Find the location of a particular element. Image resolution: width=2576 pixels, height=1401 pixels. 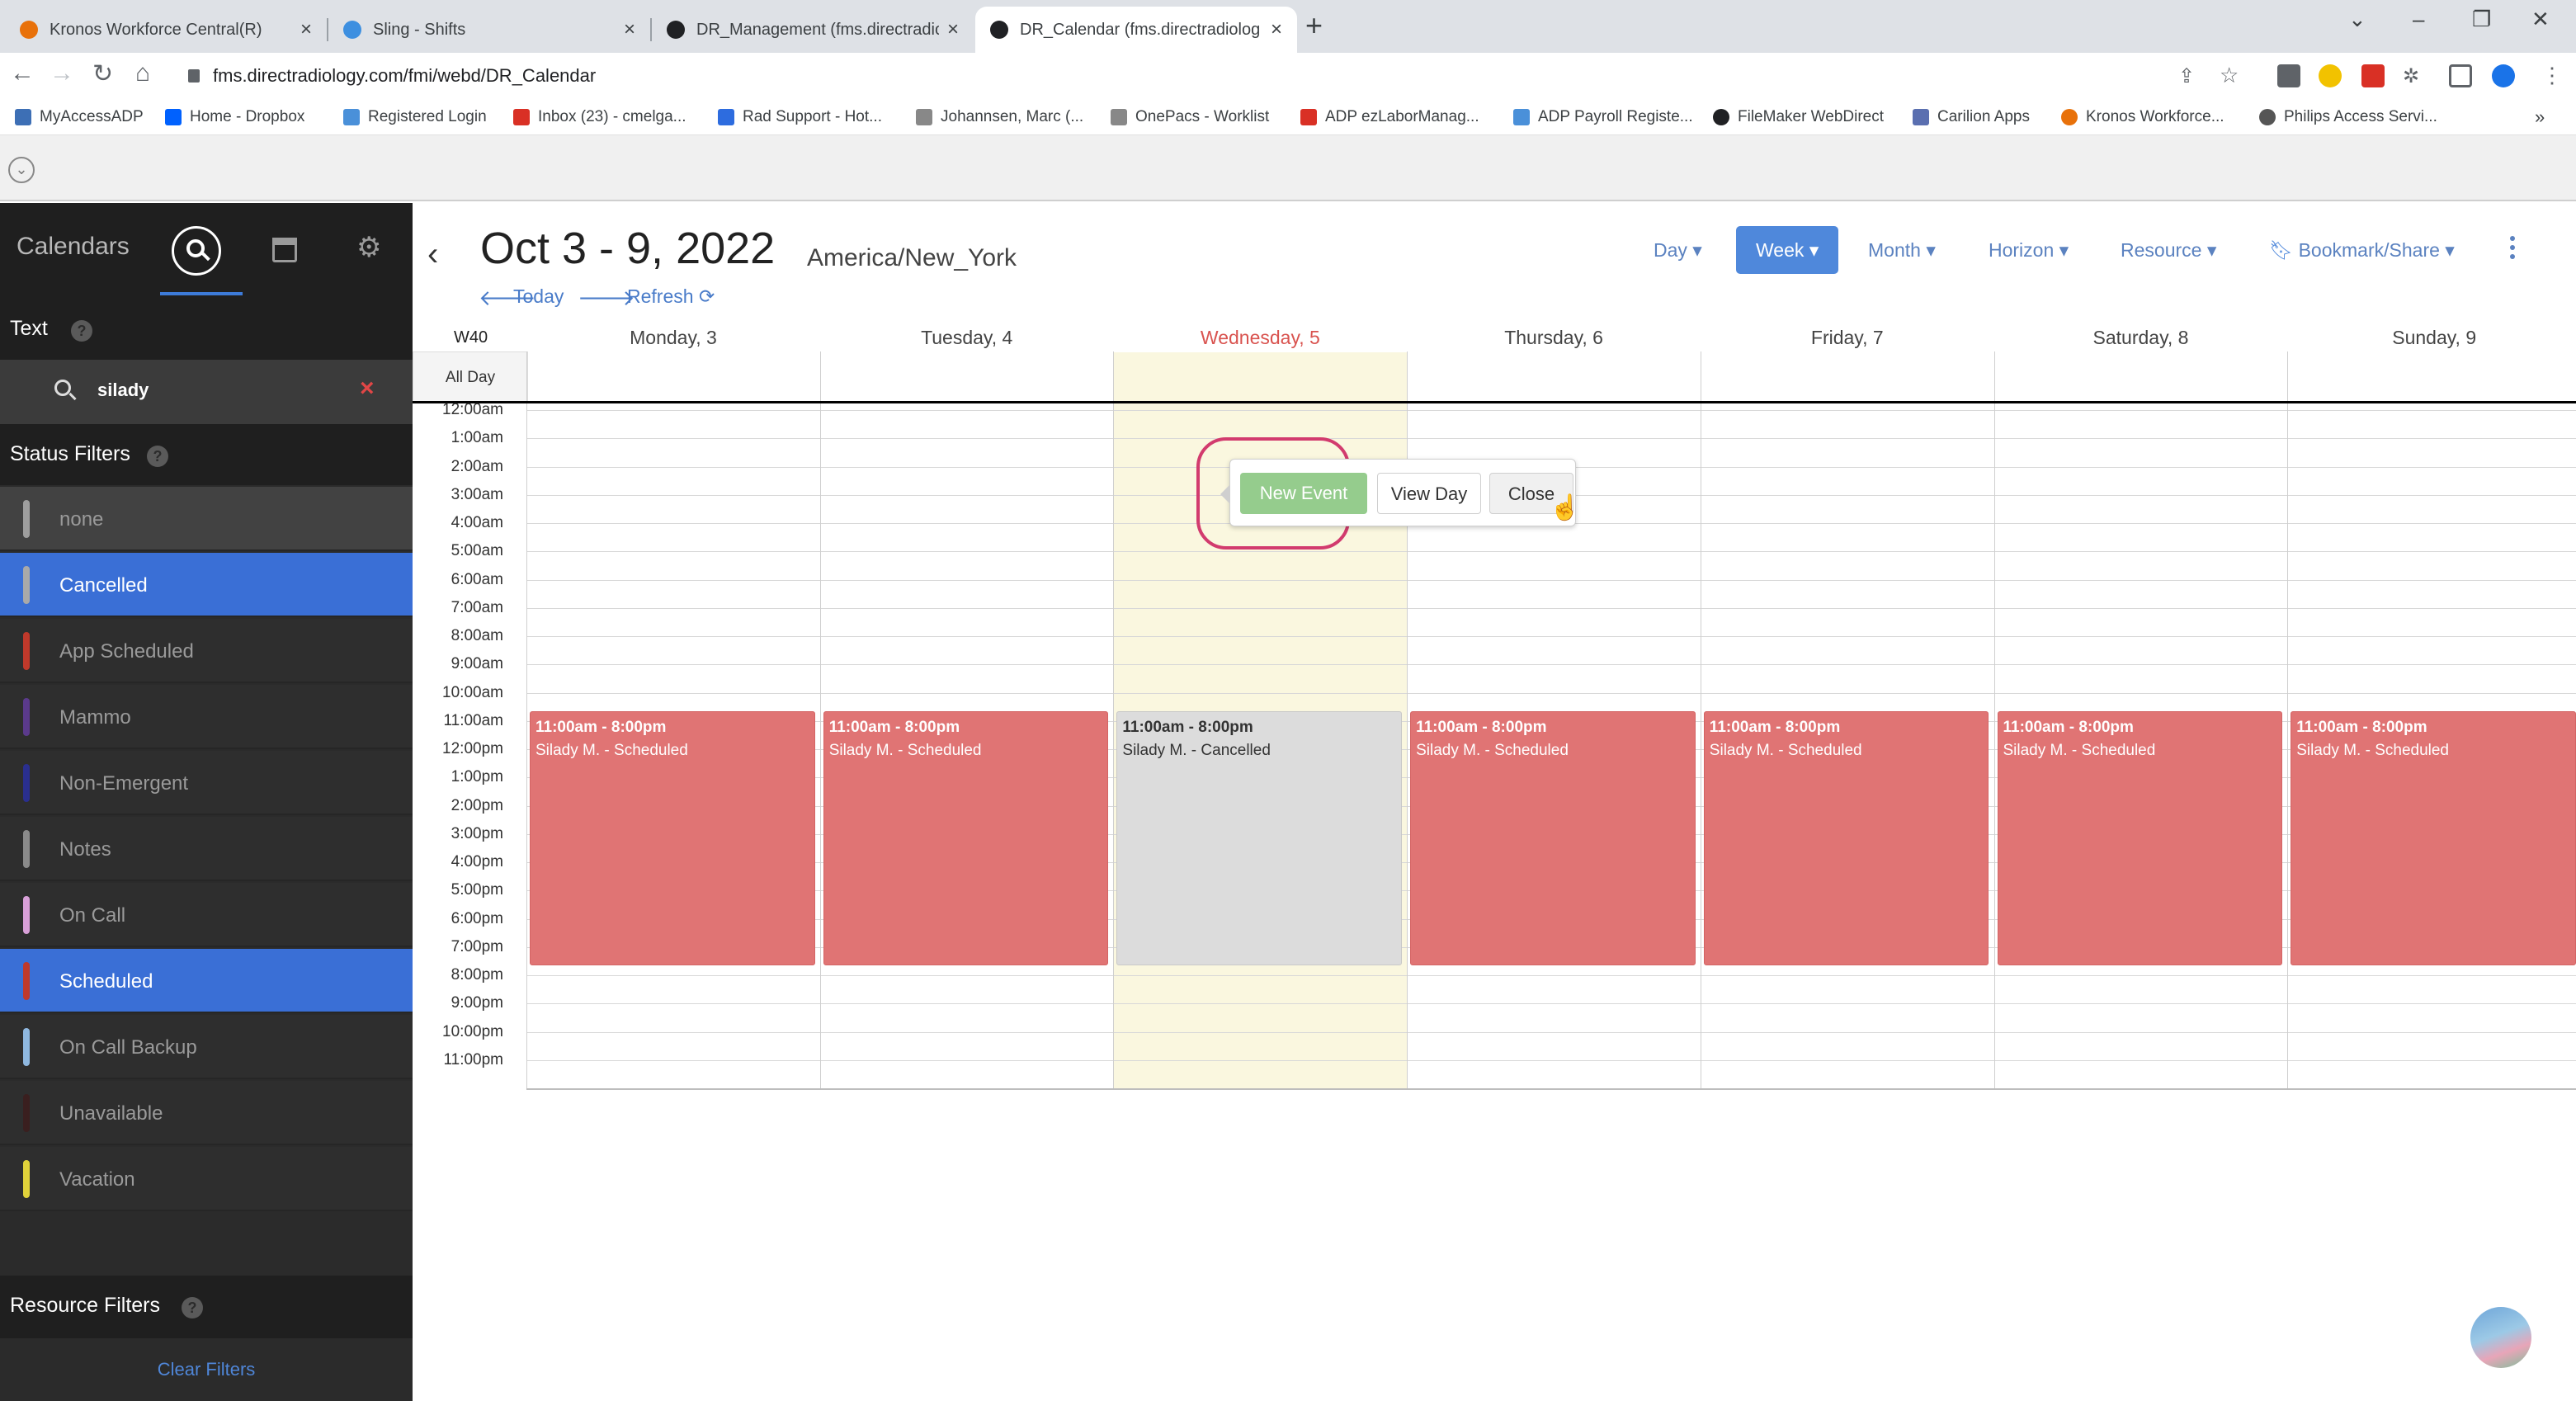

browser-tab-dr-management: DR_Management (fms.directradio × is located at coordinates (813, 30).